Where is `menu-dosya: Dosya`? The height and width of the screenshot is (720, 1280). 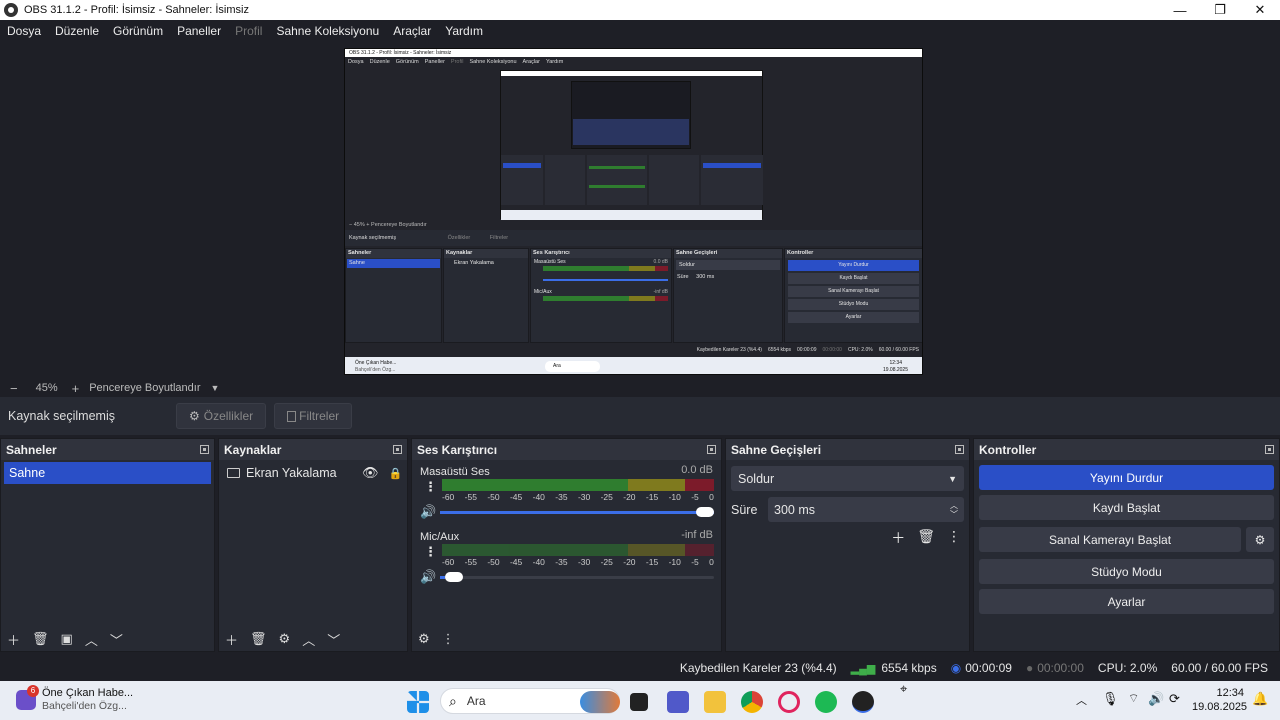
menu-dosya: Dosya is located at coordinates (24, 31).